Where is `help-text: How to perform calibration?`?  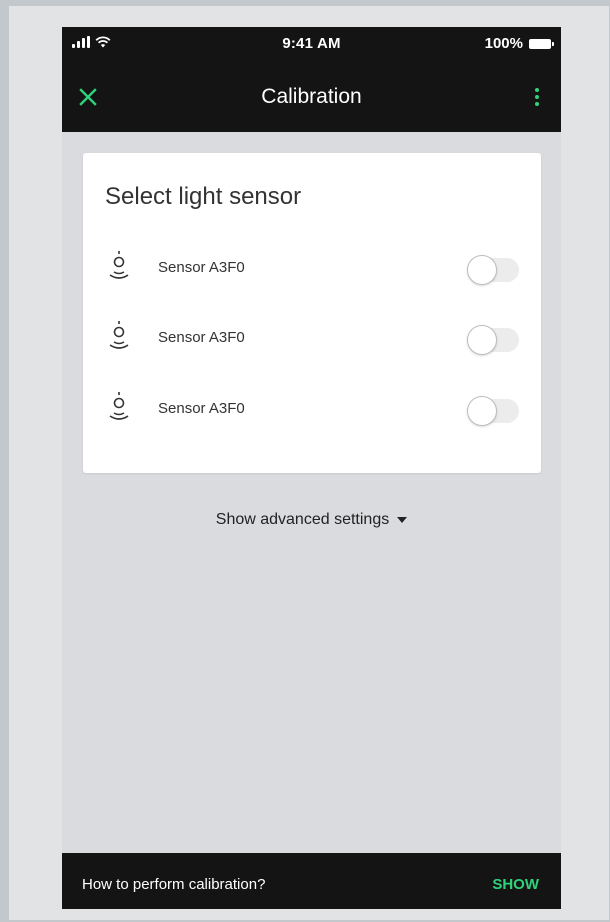
help-text: How to perform calibration? is located at coordinates (174, 884).